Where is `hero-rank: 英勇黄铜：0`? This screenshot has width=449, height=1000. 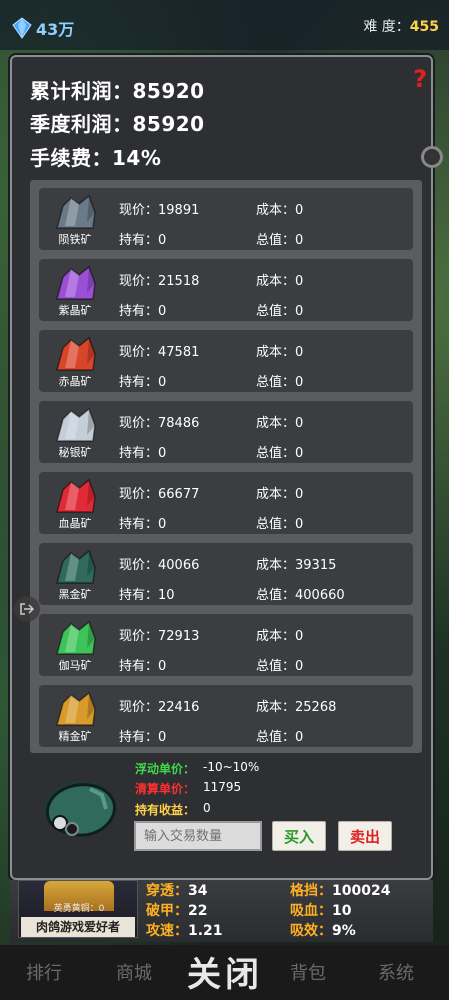 hero-rank: 英勇黄铜：0 is located at coordinates (79, 909).